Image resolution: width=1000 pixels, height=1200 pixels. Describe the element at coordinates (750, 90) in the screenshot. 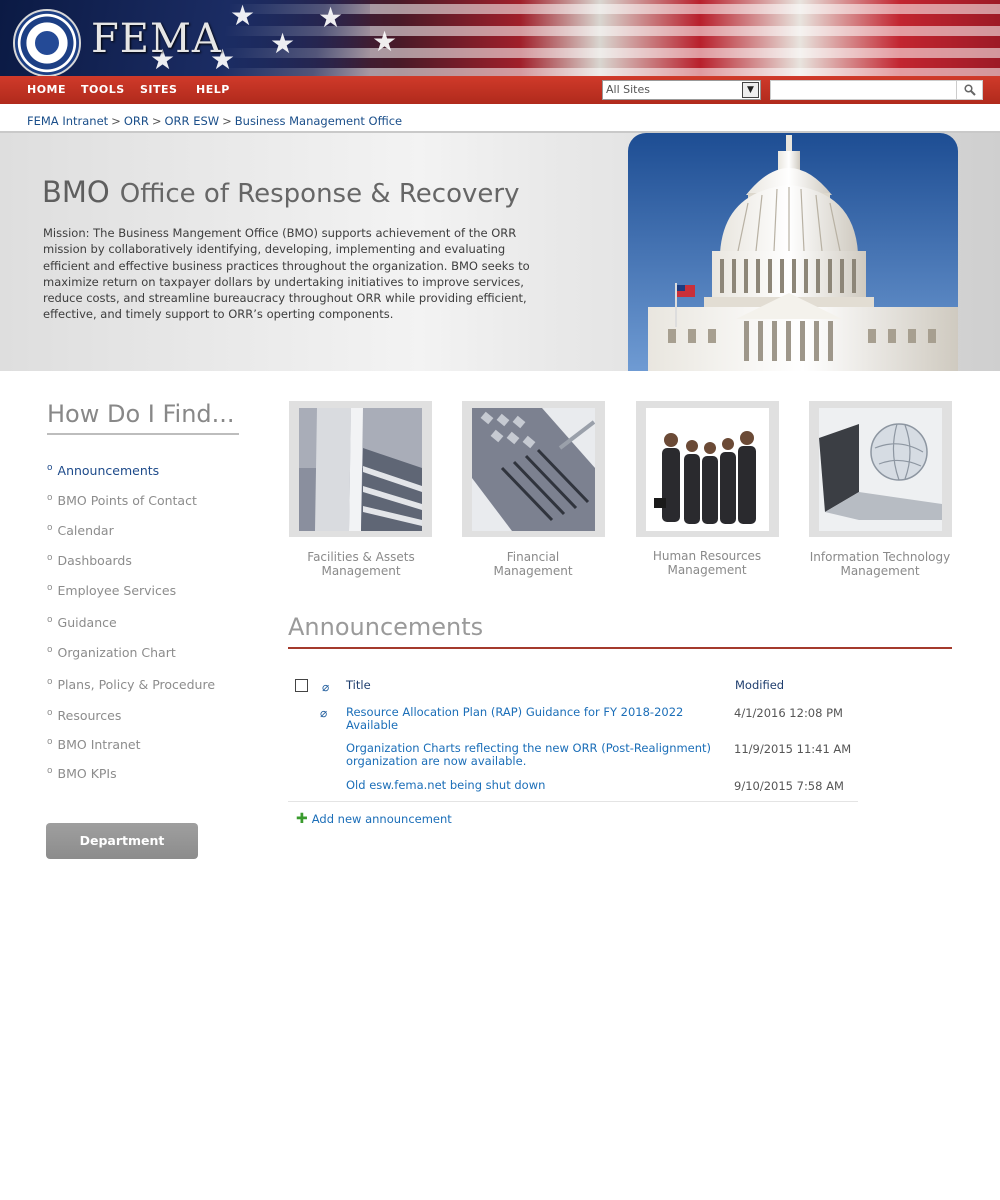

I see `chevron-down-icon: ▼` at that location.